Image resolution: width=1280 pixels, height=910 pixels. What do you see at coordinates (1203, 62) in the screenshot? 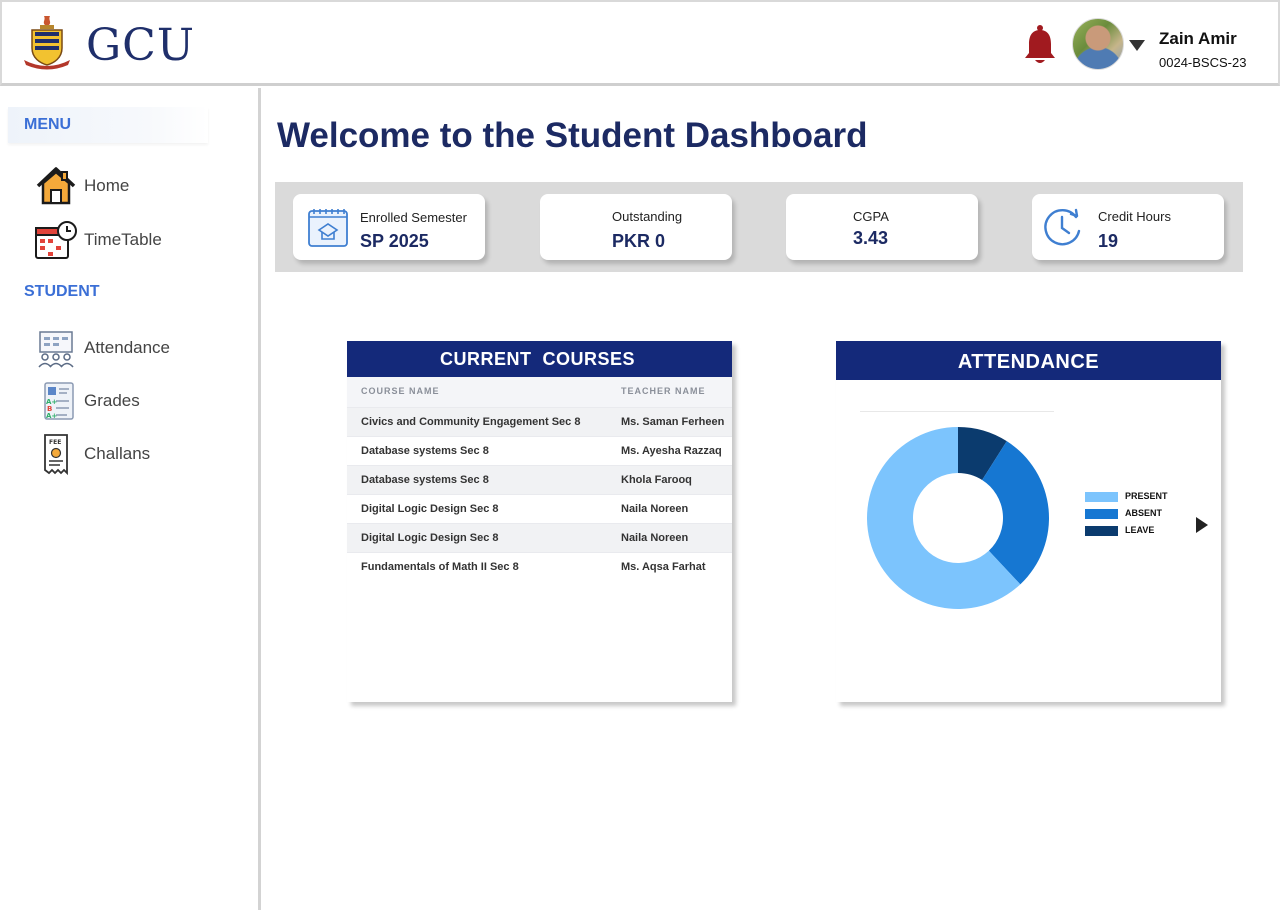
I see `user-id: 0024-BSCS-23` at bounding box center [1203, 62].